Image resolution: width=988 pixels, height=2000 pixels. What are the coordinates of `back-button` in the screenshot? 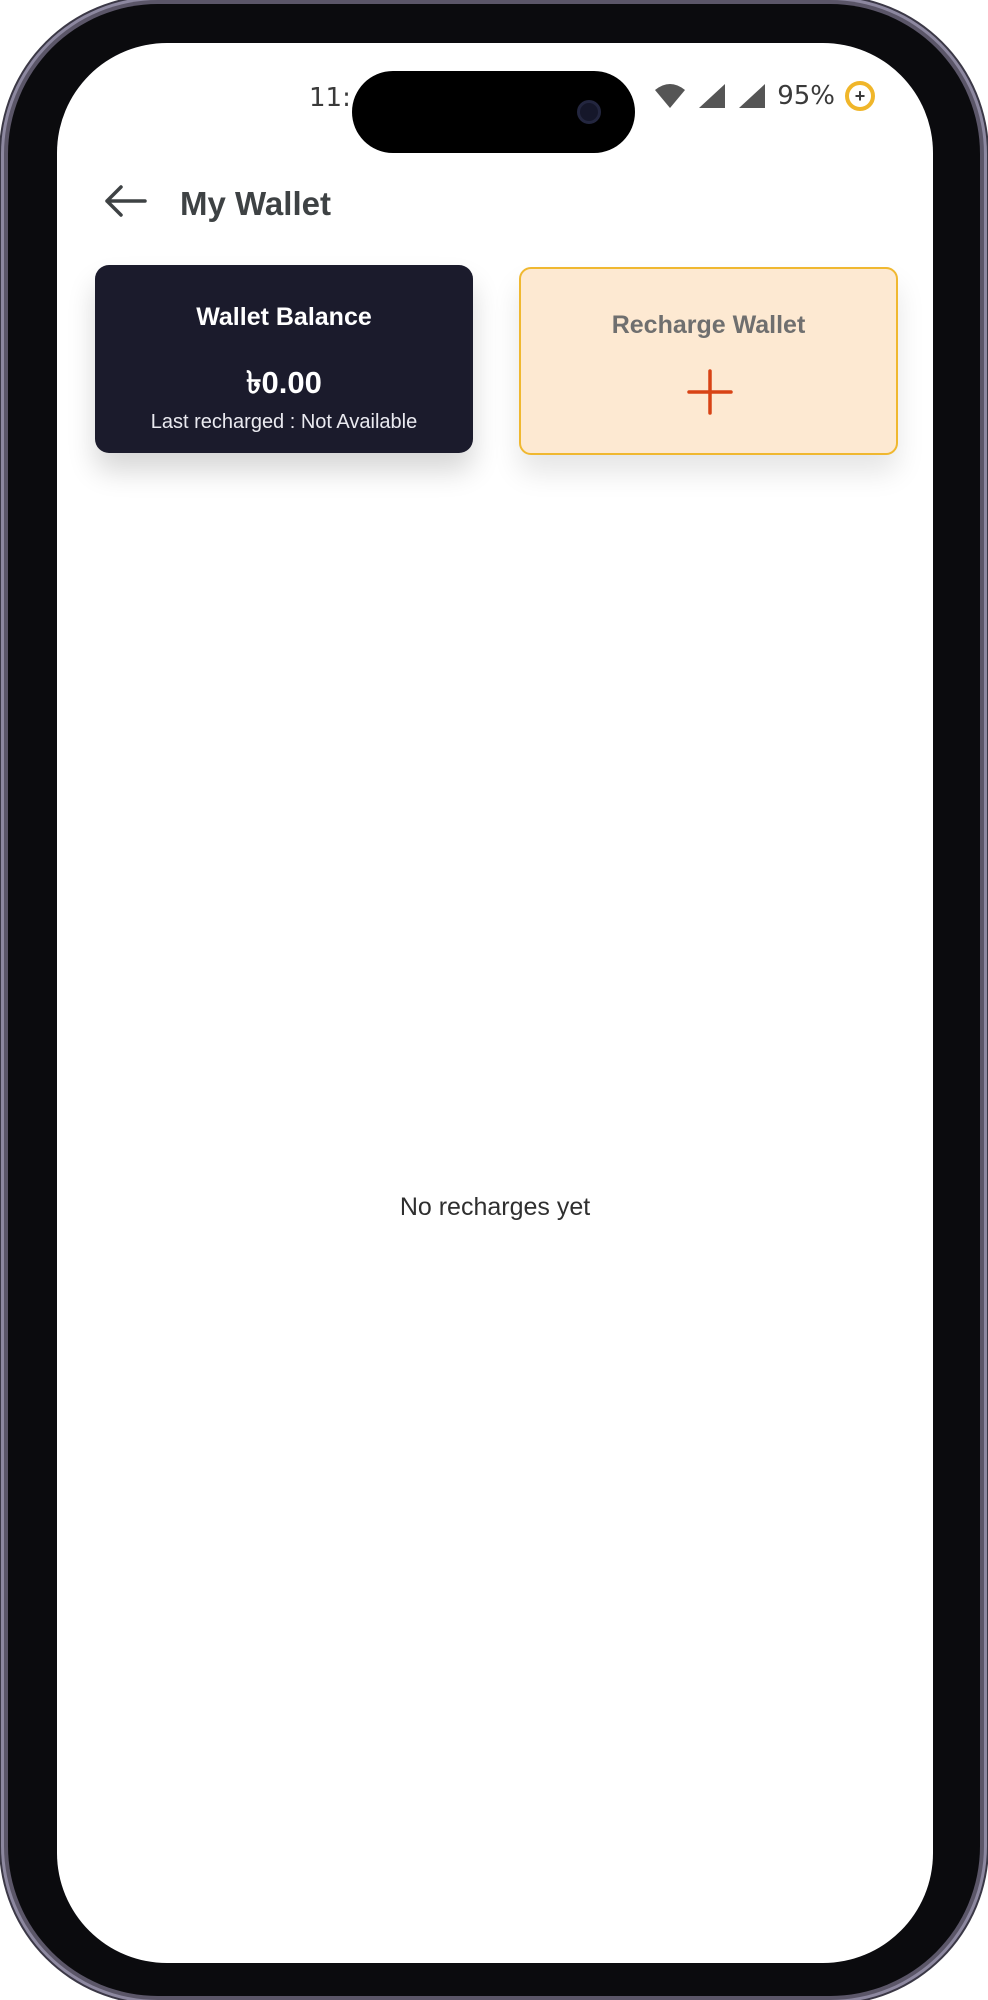 It's located at (125, 201).